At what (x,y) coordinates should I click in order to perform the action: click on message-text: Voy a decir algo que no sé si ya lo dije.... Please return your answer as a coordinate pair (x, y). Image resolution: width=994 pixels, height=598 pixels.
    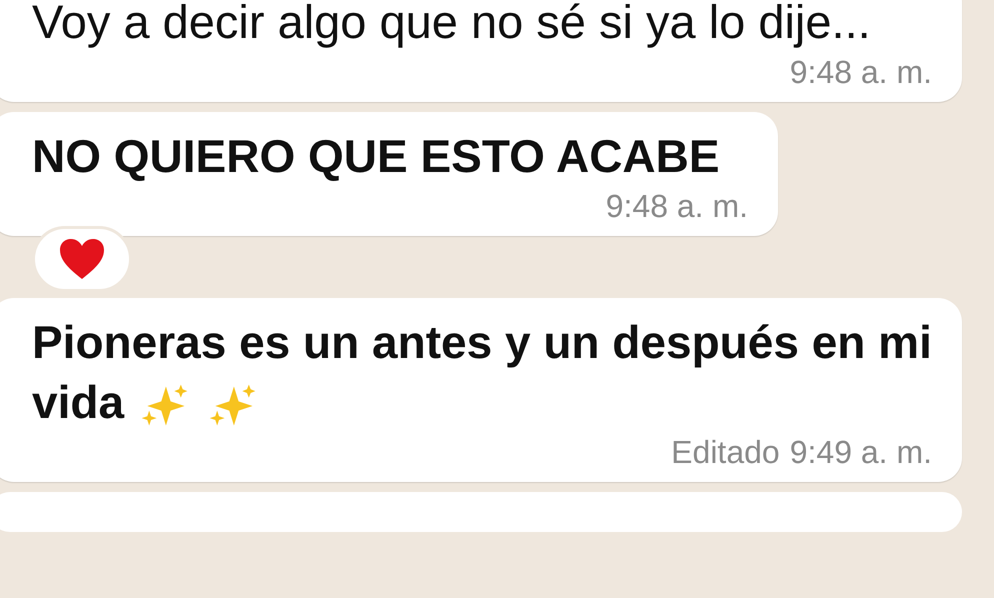
    Looking at the image, I should click on (452, 25).